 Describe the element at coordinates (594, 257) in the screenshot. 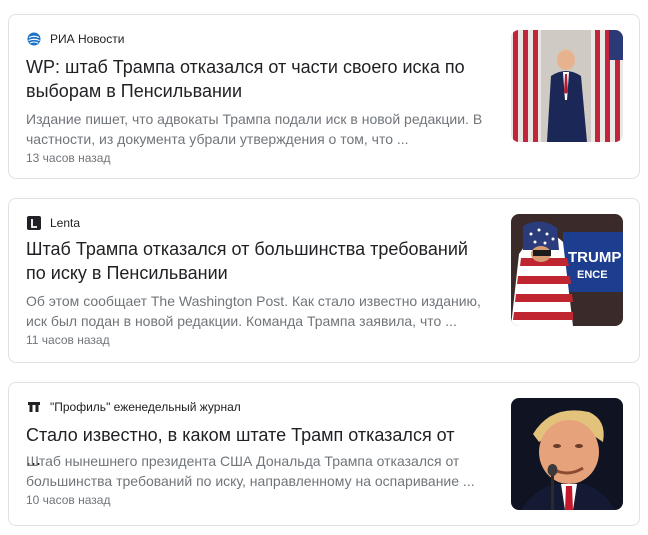

I see `sign-text: TRUMP` at that location.